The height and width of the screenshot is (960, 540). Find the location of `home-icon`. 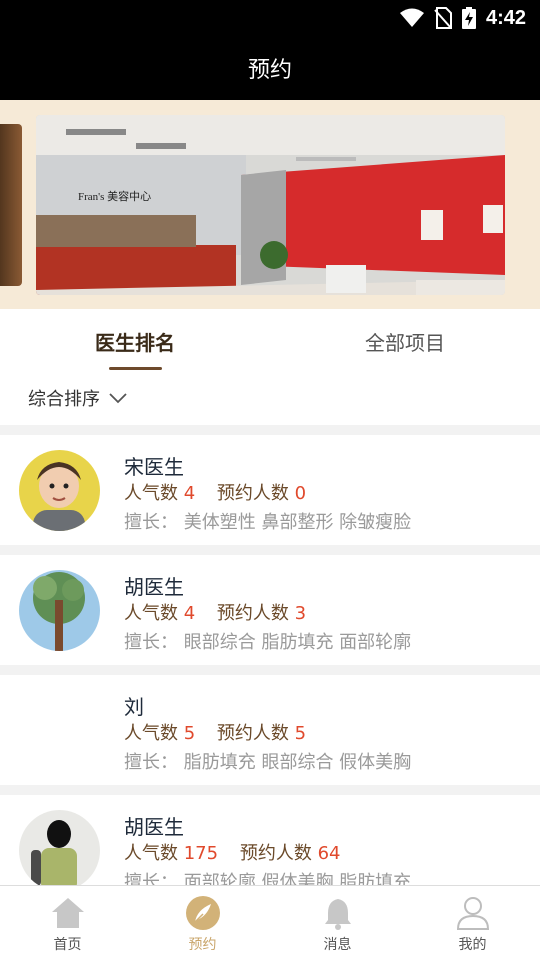

home-icon is located at coordinates (67, 913).